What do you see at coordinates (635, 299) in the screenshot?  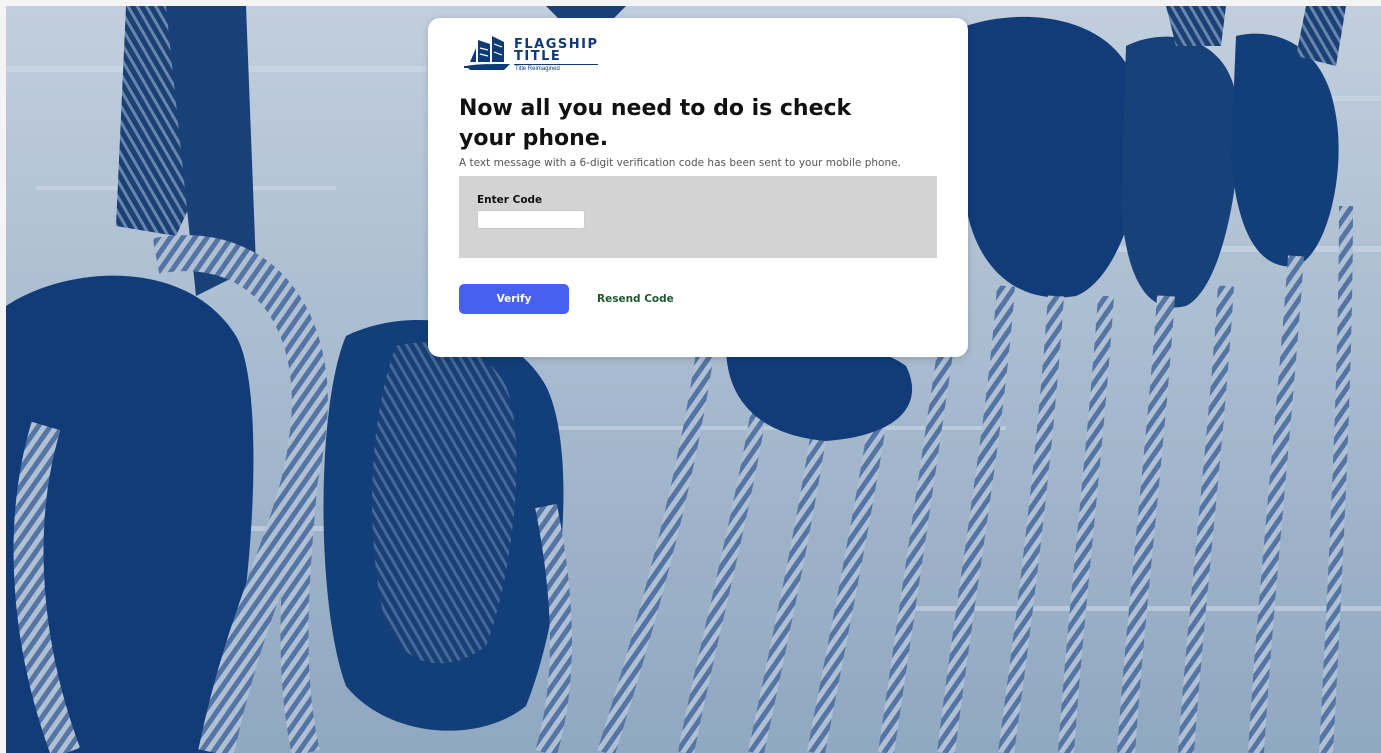 I see `resend-code-link: Resend Code` at bounding box center [635, 299].